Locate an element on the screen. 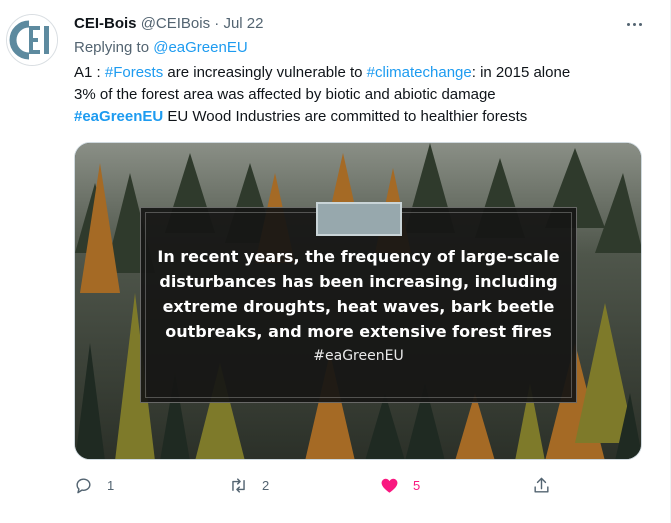 The height and width of the screenshot is (523, 671). hashtag-eagreeneu-link: #eaGreenEU is located at coordinates (118, 116).